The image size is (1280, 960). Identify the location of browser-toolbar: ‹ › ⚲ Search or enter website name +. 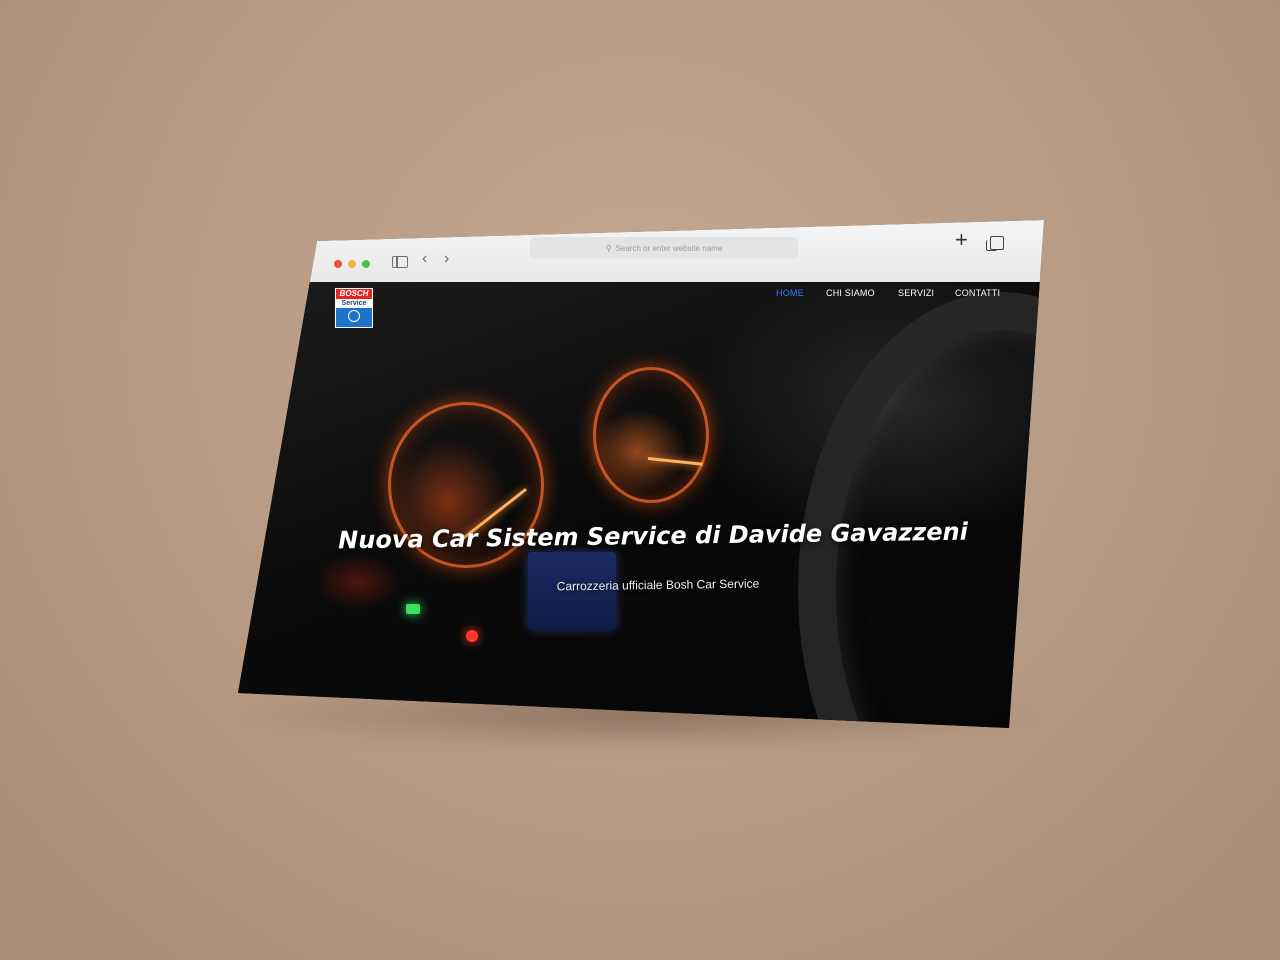
(641, 251).